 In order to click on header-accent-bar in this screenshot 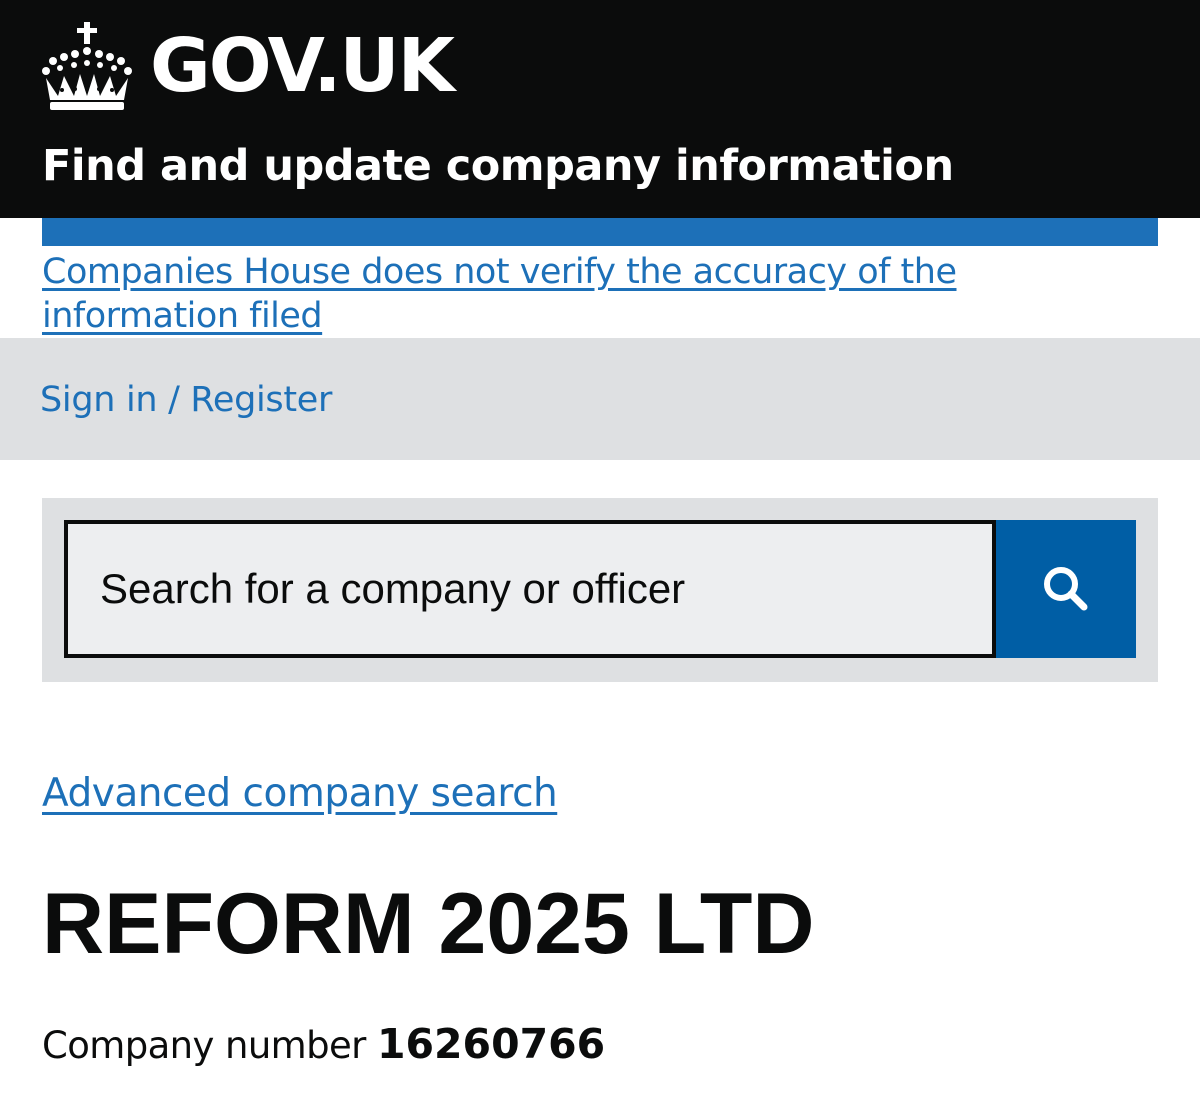, I will do `click(600, 232)`.